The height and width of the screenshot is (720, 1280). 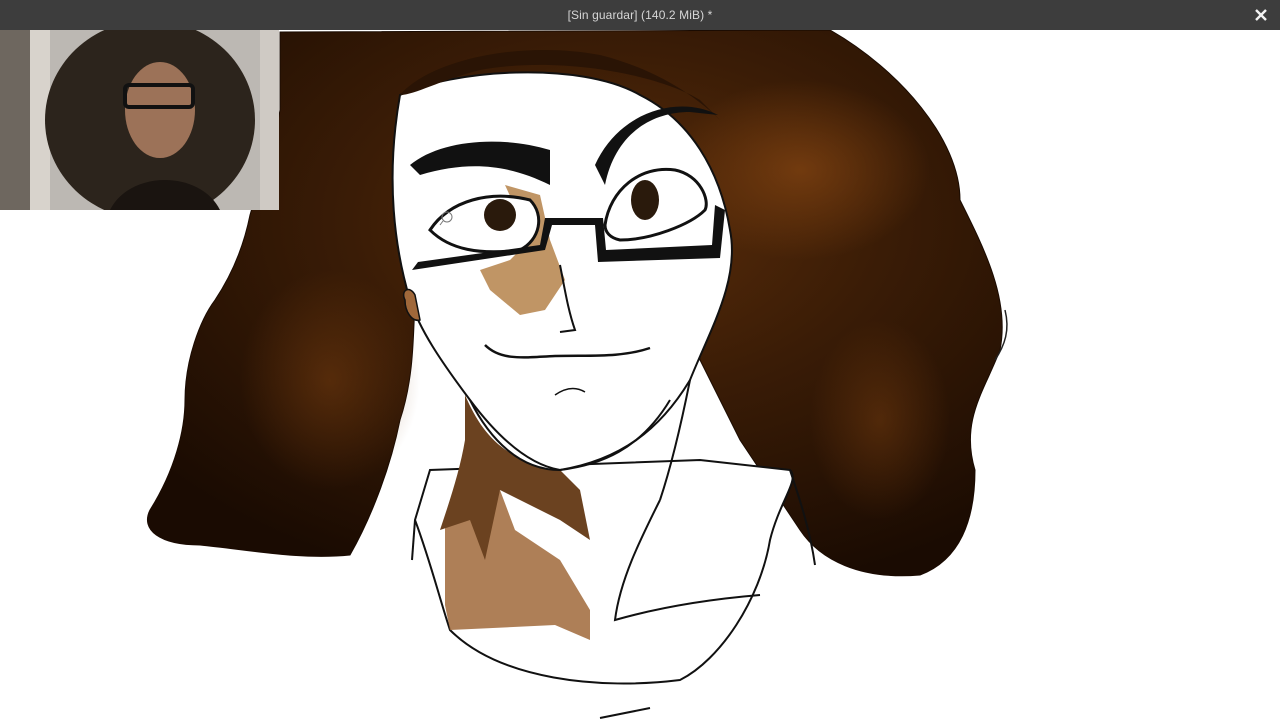 I want to click on brush-cursor-icon, so click(x=447, y=218).